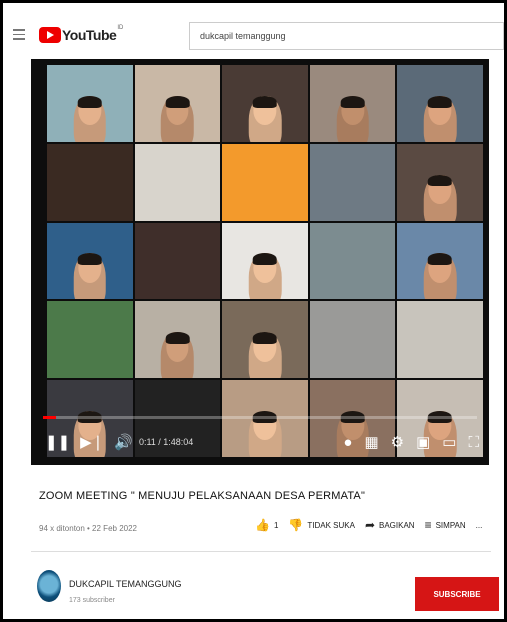  I want to click on top-bar: YouTube ID dukcapil temanggung, so click(253, 29).